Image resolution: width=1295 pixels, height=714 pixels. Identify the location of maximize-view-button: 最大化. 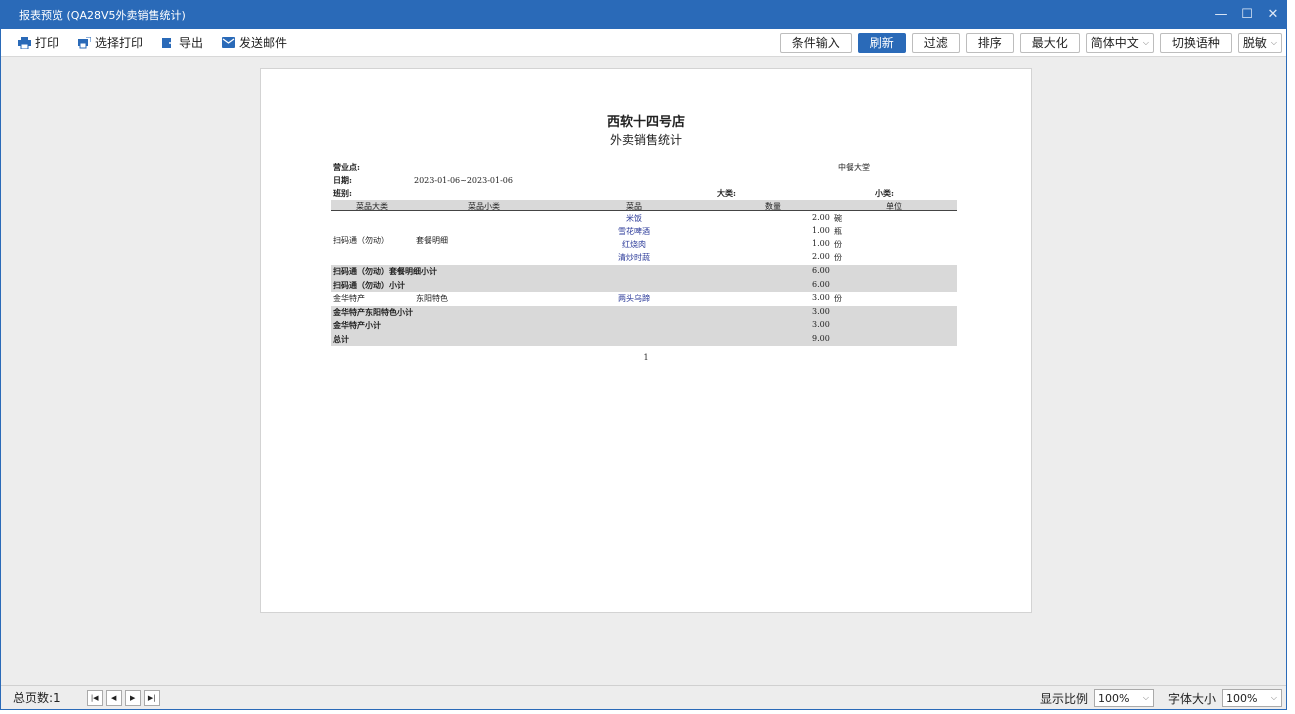
(1049, 43).